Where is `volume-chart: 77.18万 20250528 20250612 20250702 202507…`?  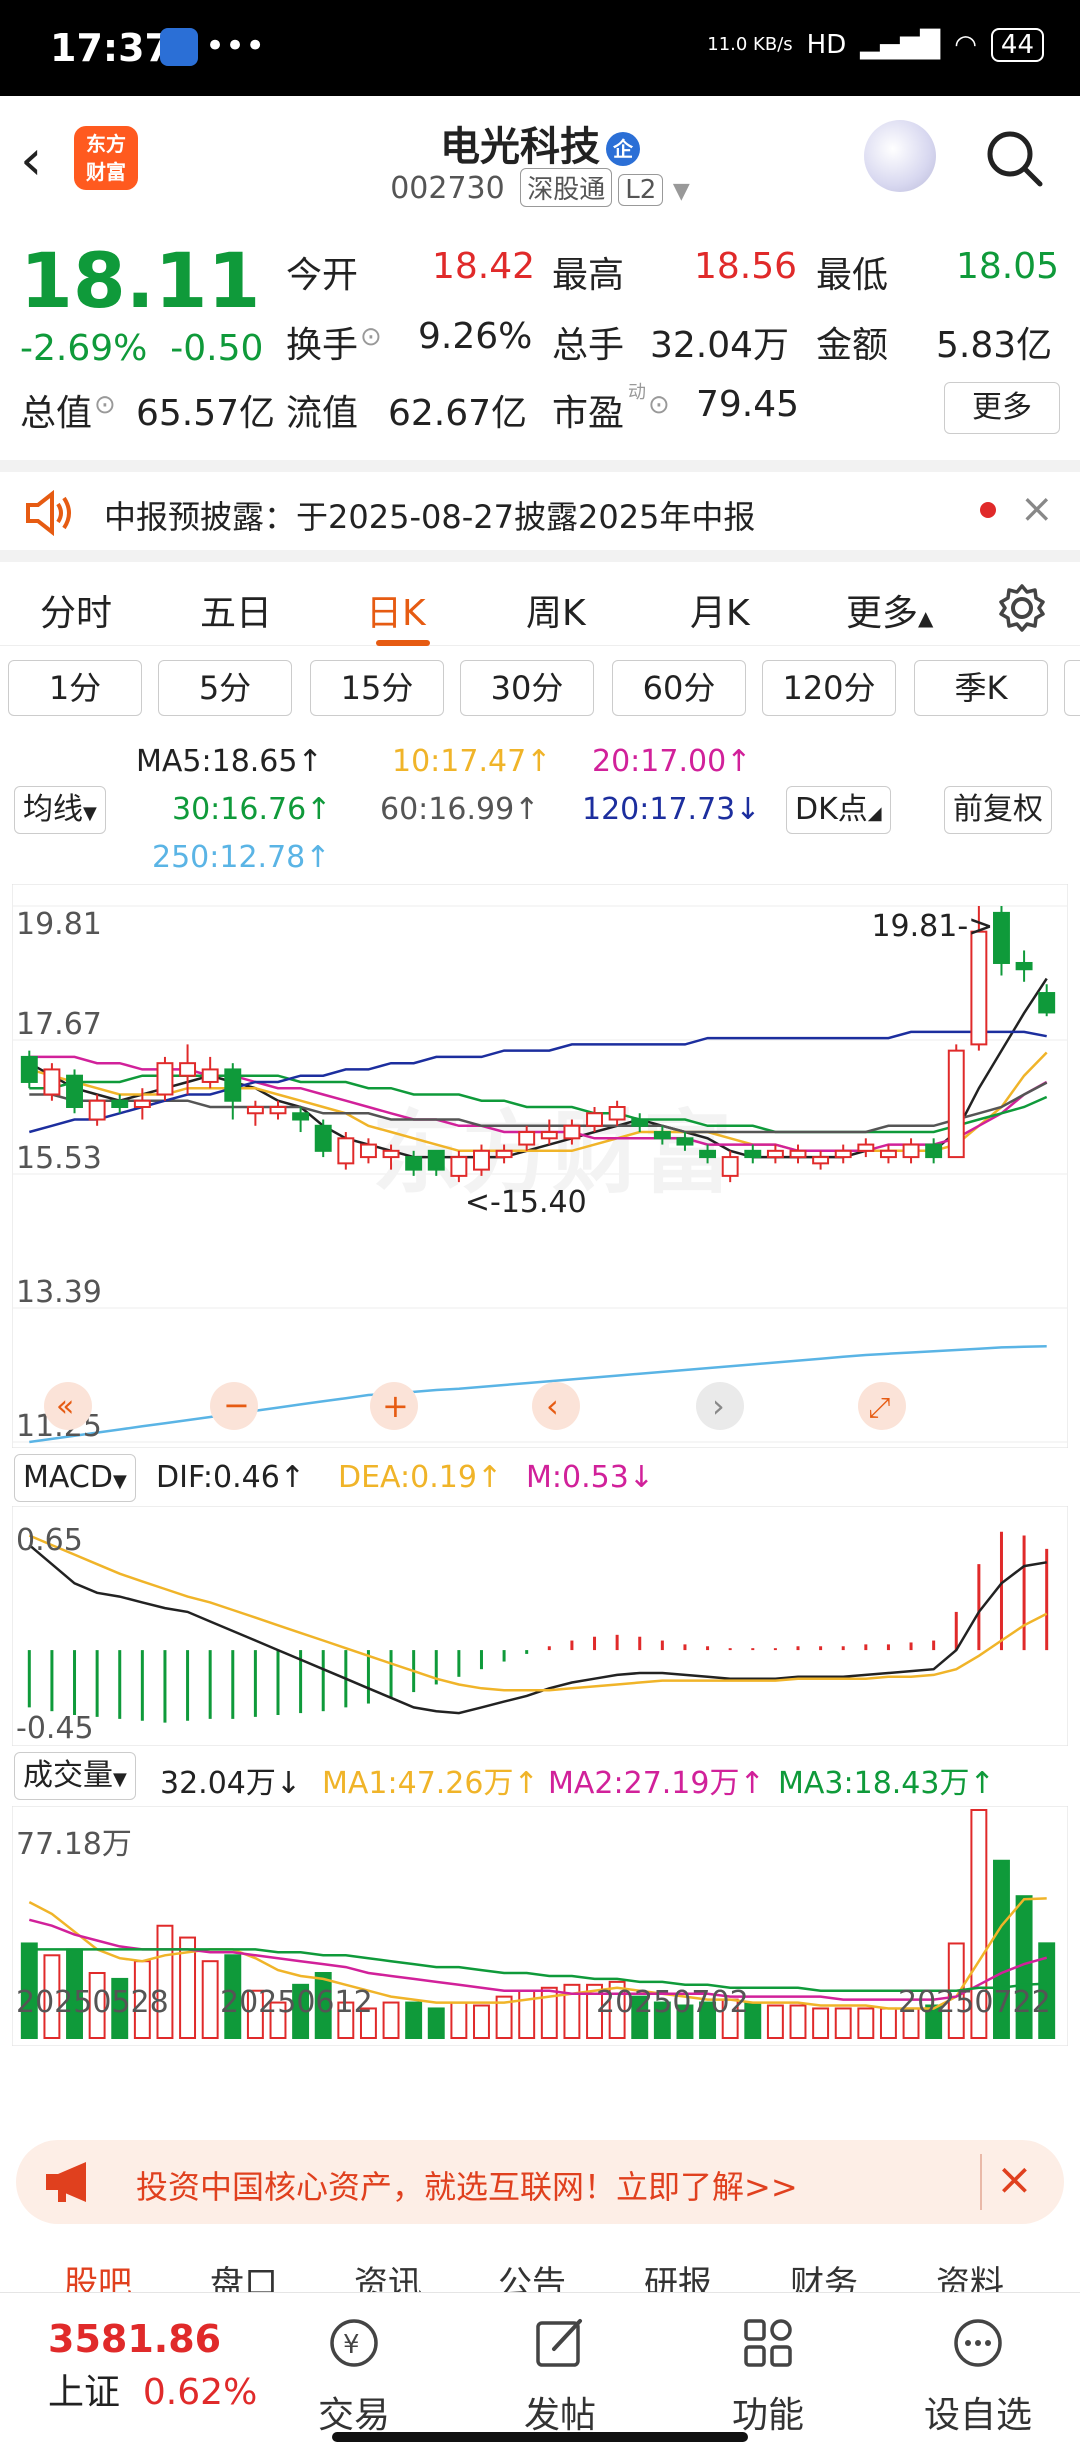
volume-chart: 77.18万 20250528 20250612 20250702 202507… is located at coordinates (540, 1926).